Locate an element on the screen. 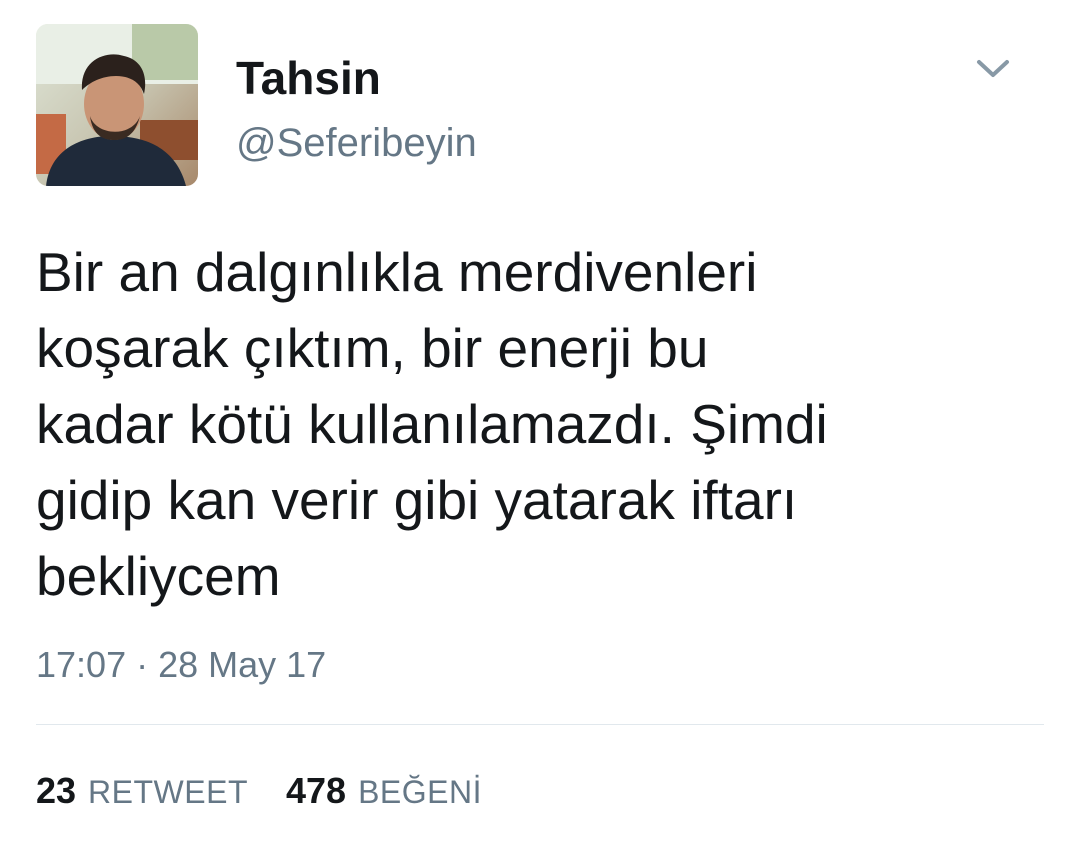 The height and width of the screenshot is (850, 1080). tweet-stats: 23 RETWEET 478 BEĞENİ is located at coordinates (278, 791).